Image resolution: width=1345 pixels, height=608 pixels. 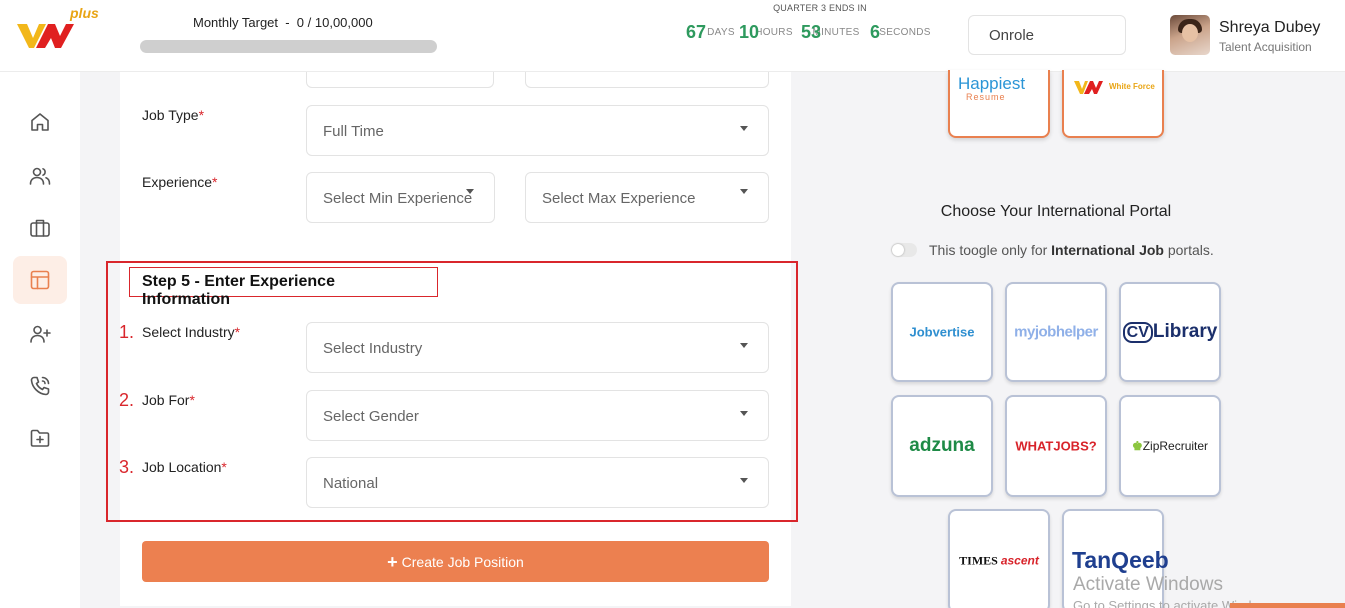 What do you see at coordinates (1120, 560) in the screenshot?
I see `tanqeeb-logo: TanQeeb` at bounding box center [1120, 560].